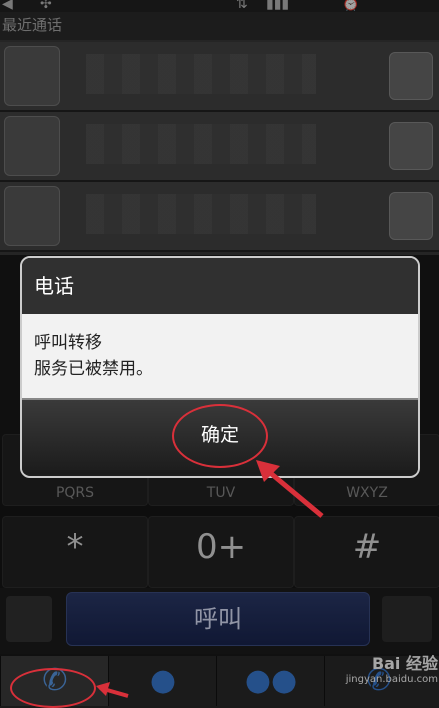 This screenshot has height=708, width=439. I want to click on dialog-title: 电话, so click(220, 286).